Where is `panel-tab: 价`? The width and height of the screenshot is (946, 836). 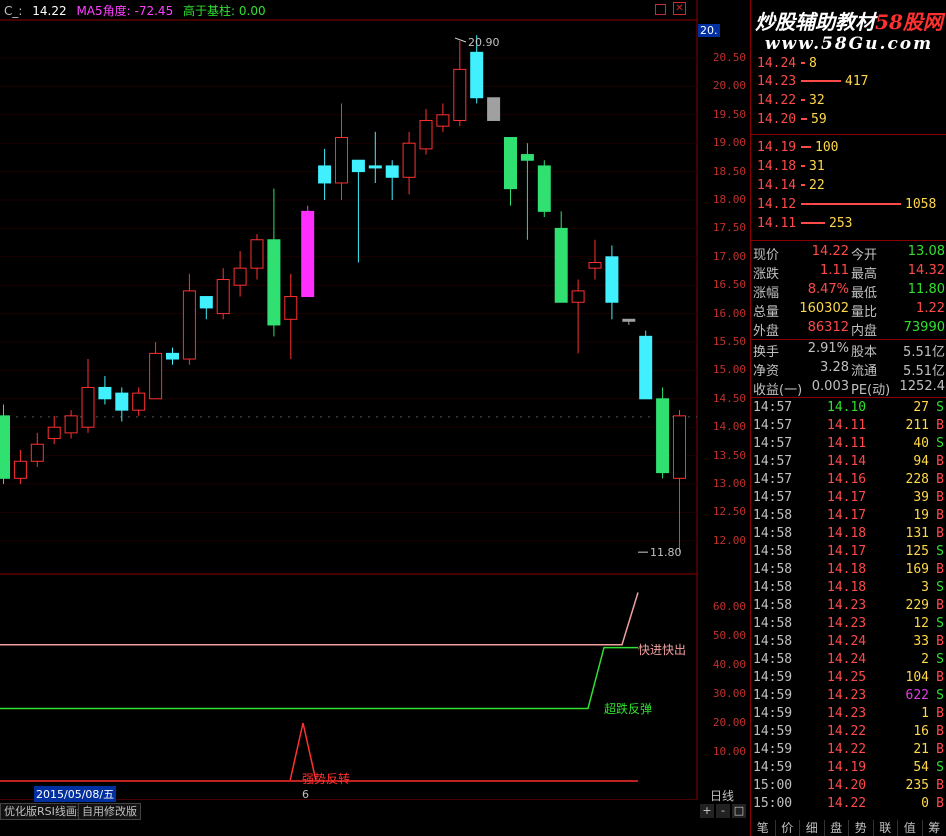 panel-tab: 价 is located at coordinates (788, 828).